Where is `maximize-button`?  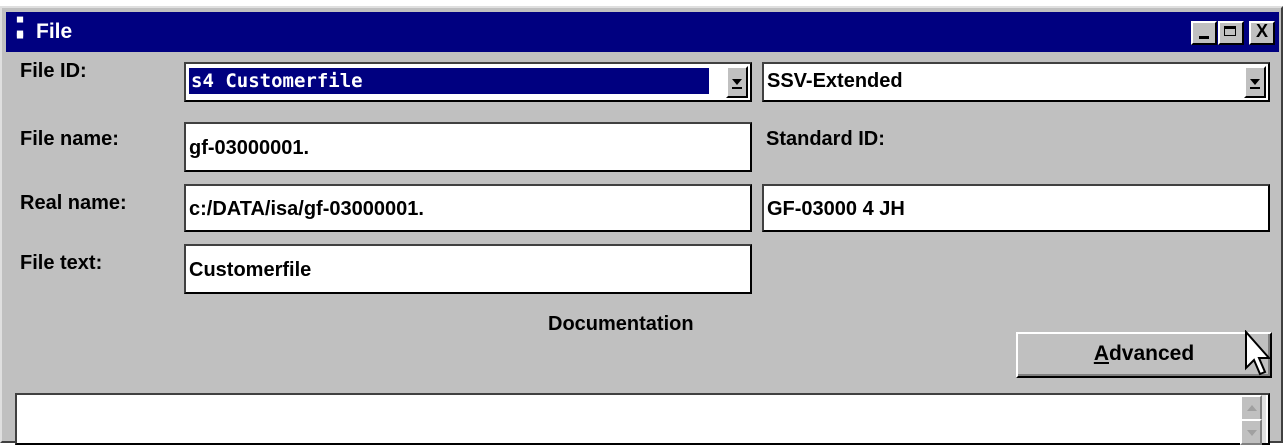 maximize-button is located at coordinates (1231, 33).